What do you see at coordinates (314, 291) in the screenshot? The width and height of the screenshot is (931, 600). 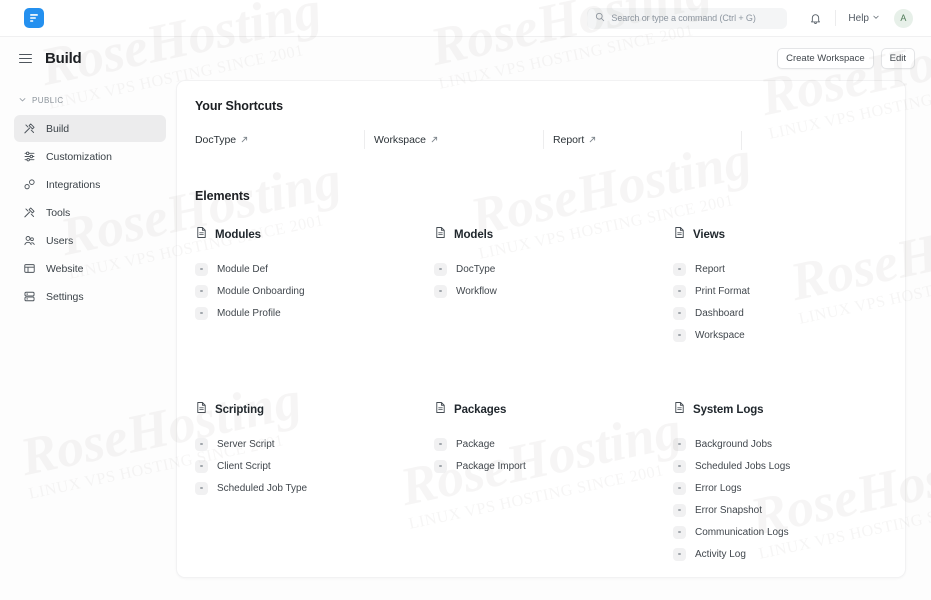 I see `element-link: Module Onboarding` at bounding box center [314, 291].